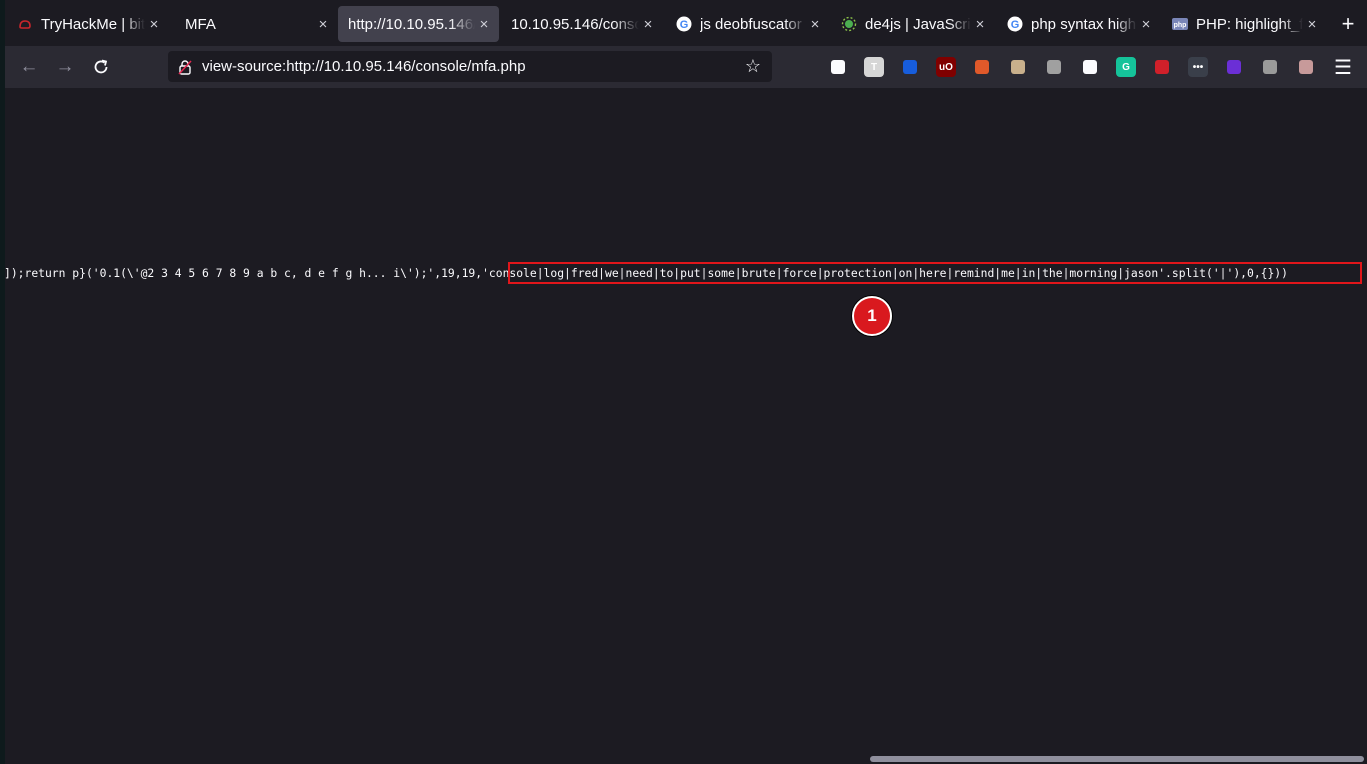 This screenshot has height=764, width=1367. I want to click on tab-php-syntax: G php syntax highli ×, so click(1079, 24).